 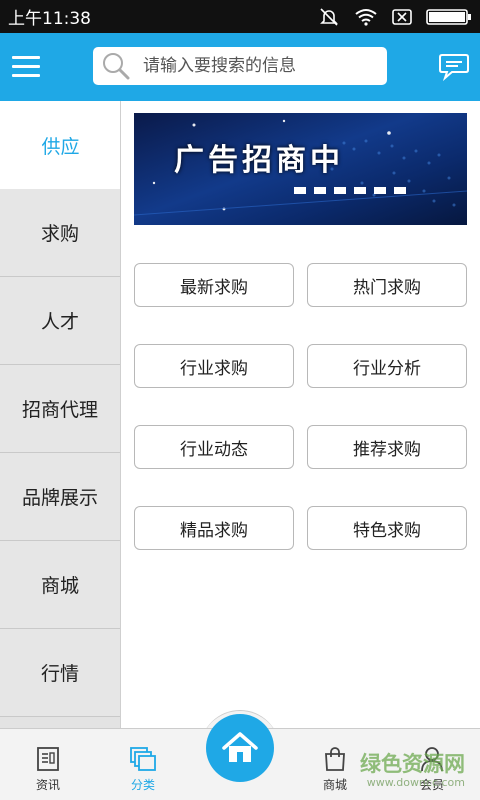 What do you see at coordinates (214, 366) in the screenshot?
I see `industry-purchase-button: 行业求购` at bounding box center [214, 366].